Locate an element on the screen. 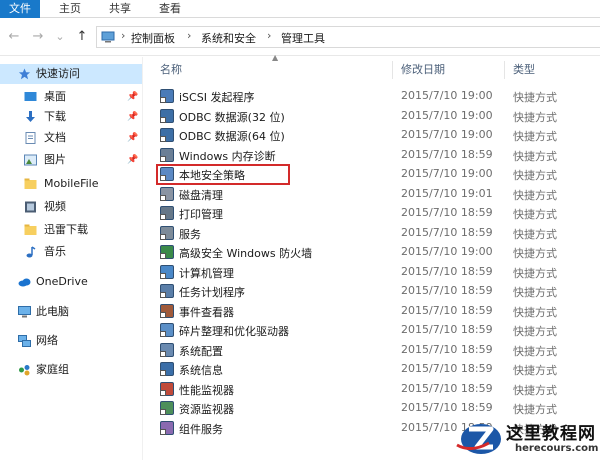  sidebar-item-network: 网络 is located at coordinates (71, 341).